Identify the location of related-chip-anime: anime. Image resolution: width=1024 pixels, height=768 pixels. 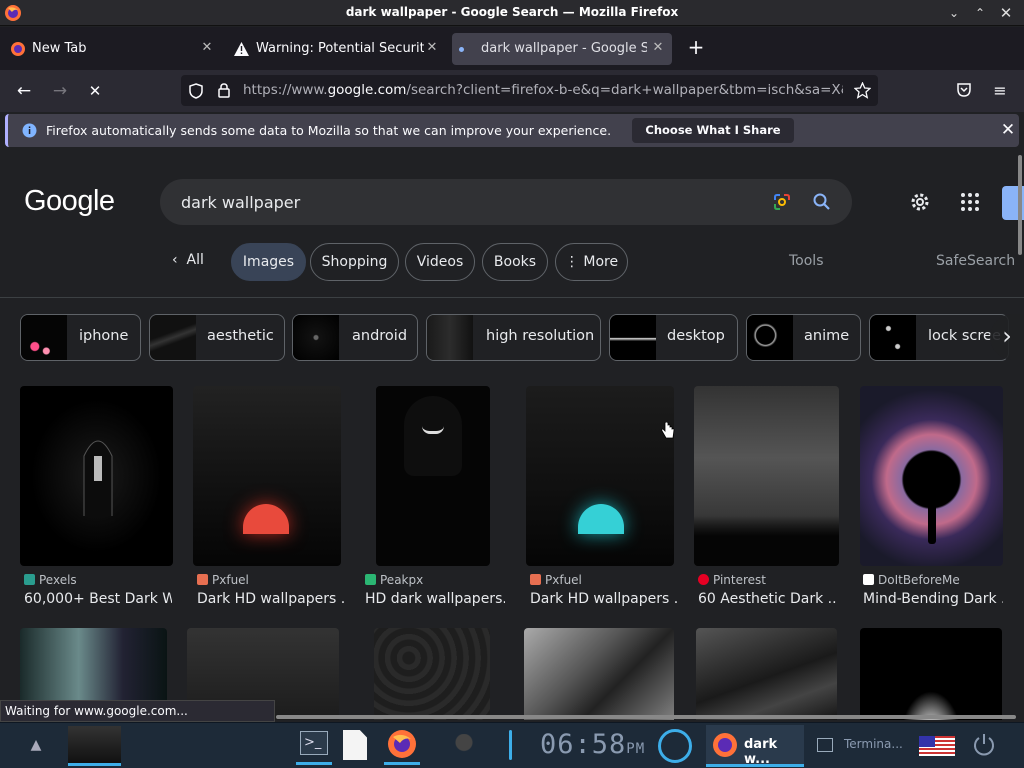
(803, 337).